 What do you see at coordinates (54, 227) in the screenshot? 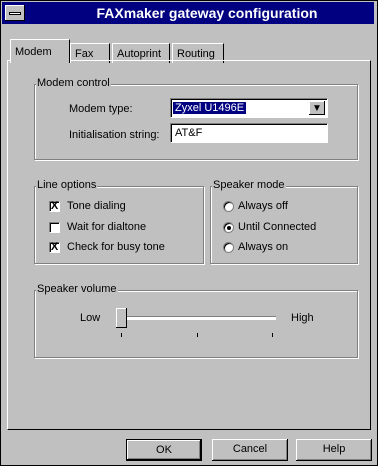
I see `wait-dialtone-checkbox` at bounding box center [54, 227].